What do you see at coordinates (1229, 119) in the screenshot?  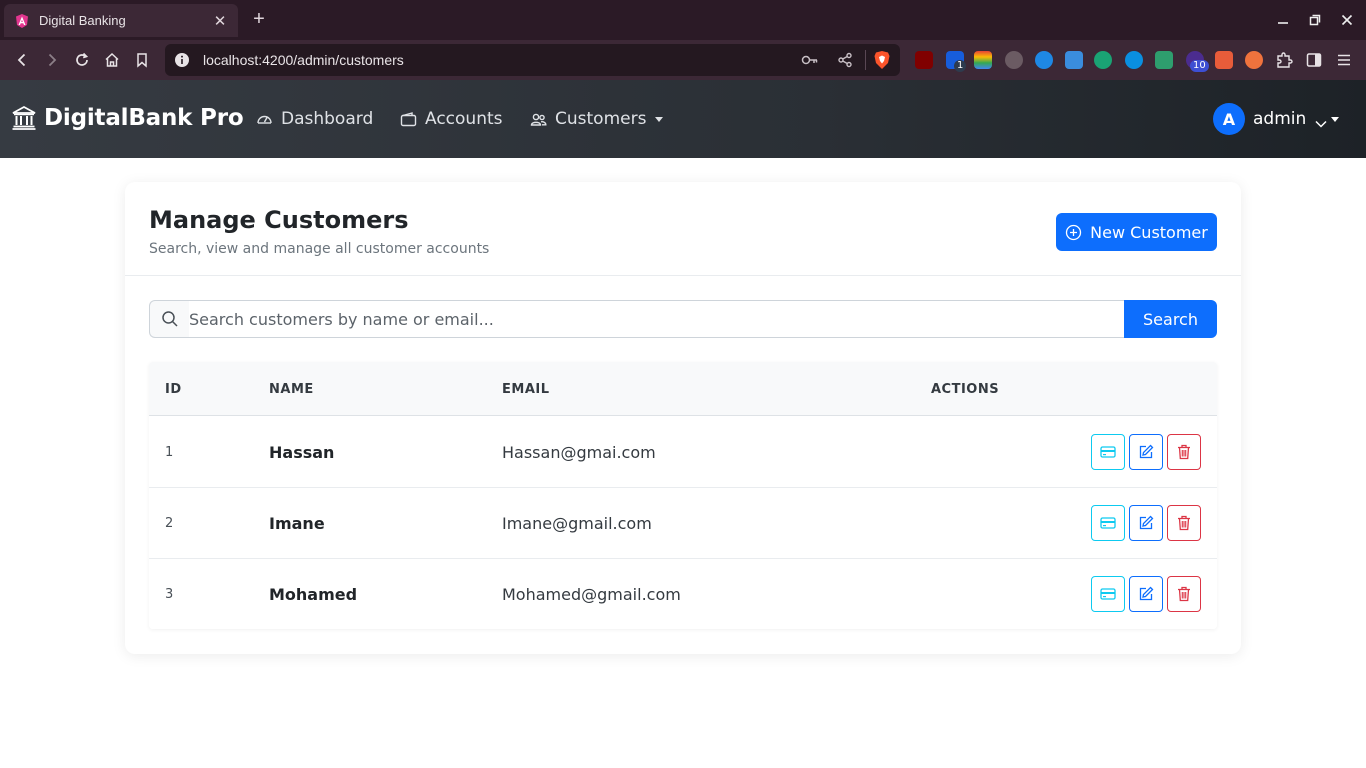 I see `avatar: A` at bounding box center [1229, 119].